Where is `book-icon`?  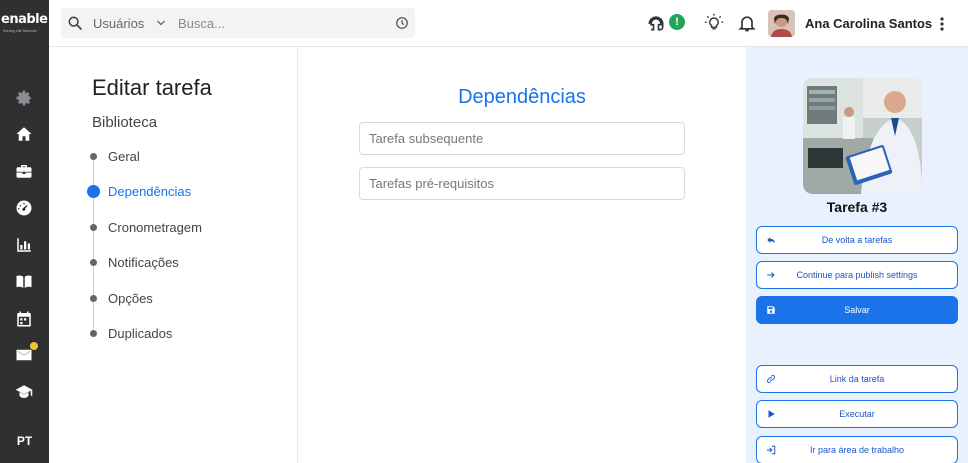 book-icon is located at coordinates (24, 282).